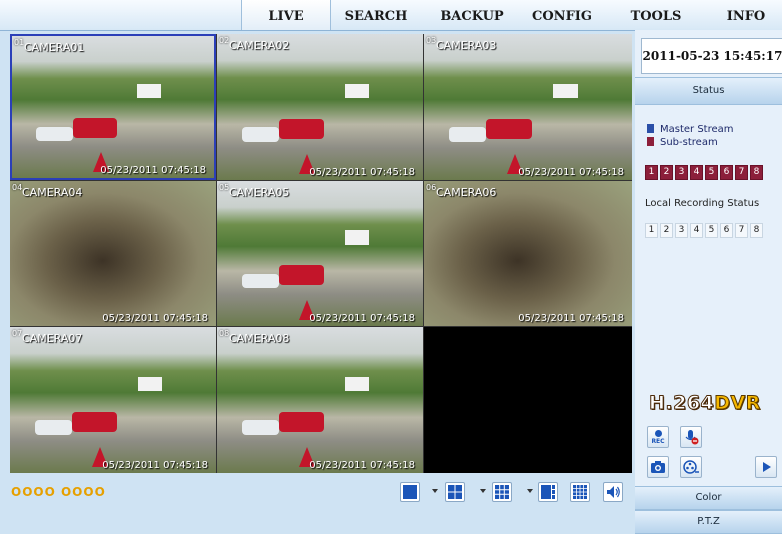 The width and height of the screenshot is (782, 534). I want to click on ptz-section-header: P.T.Z, so click(708, 522).